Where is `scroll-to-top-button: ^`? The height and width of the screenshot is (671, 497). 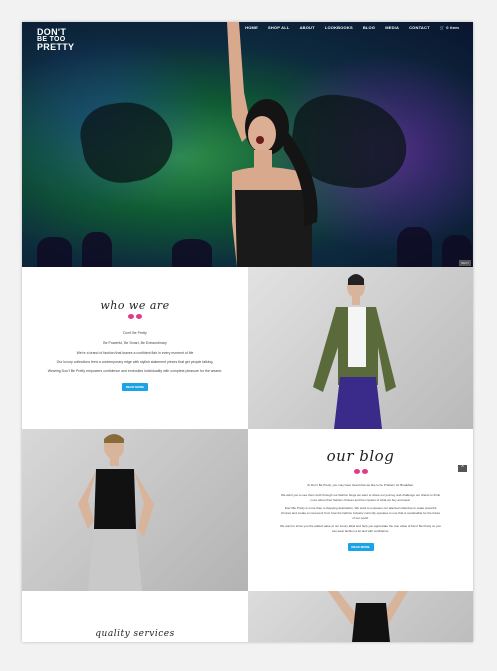 scroll-to-top-button: ^ is located at coordinates (462, 468).